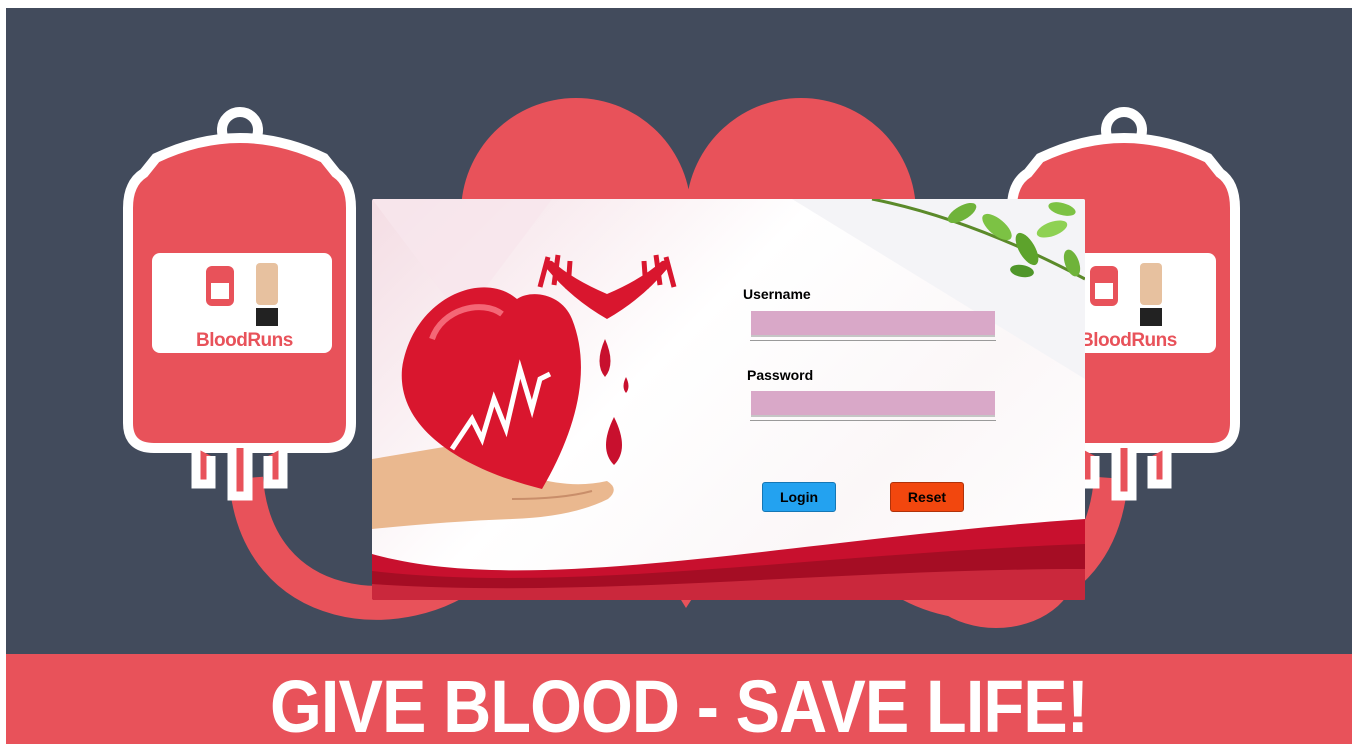 This screenshot has height=744, width=1360. Describe the element at coordinates (614, 402) in the screenshot. I see `blood-drop-icon` at that location.